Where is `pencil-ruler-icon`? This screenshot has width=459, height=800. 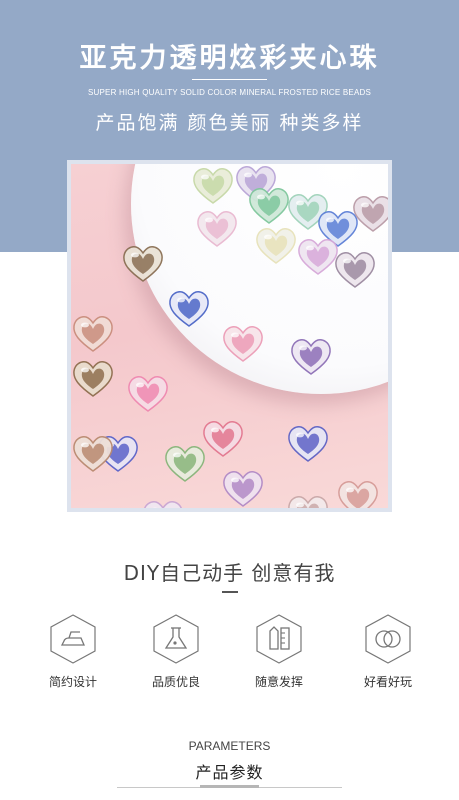
pencil-ruler-icon is located at coordinates (279, 639).